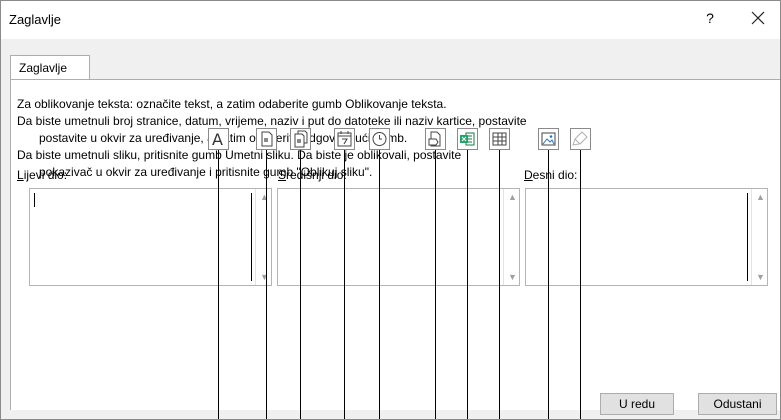 The height and width of the screenshot is (420, 781). I want to click on format-picture-button, so click(580, 139).